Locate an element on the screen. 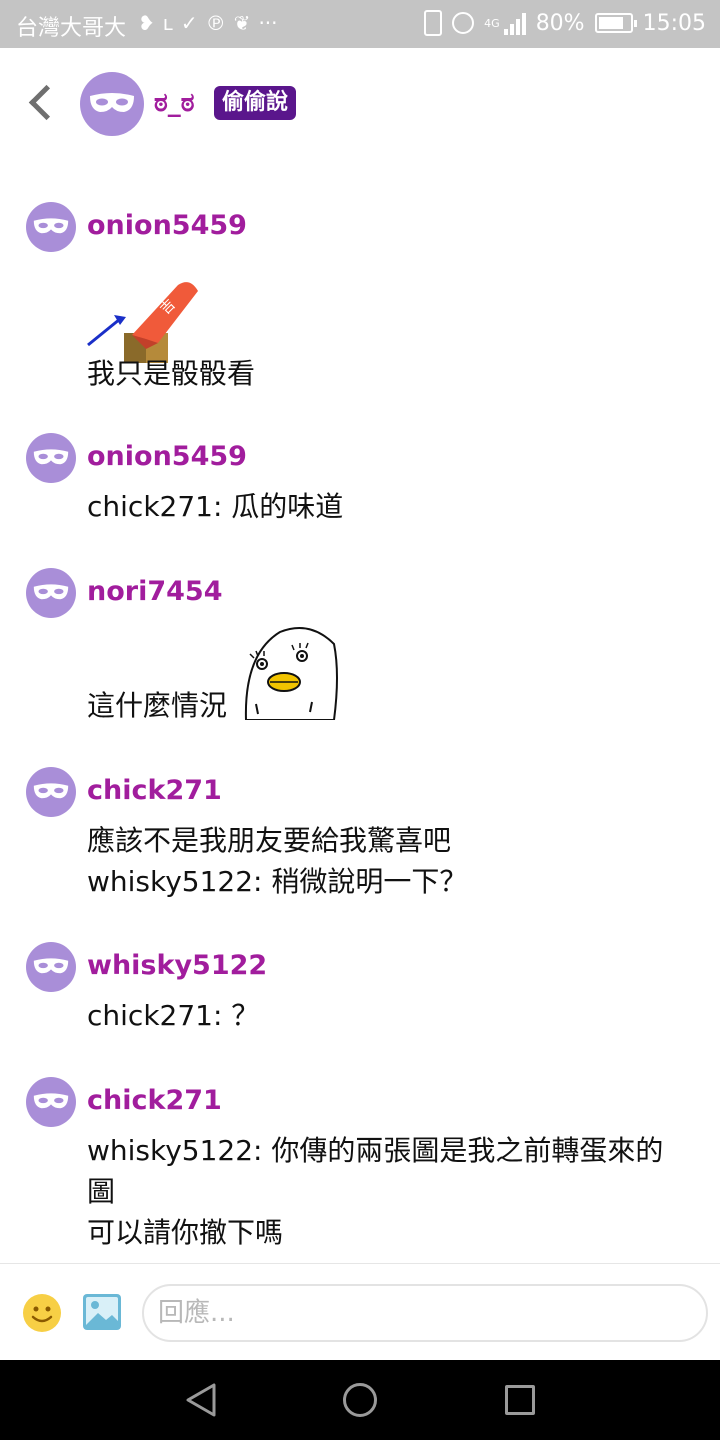 The height and width of the screenshot is (1440, 720). message-text: chick271: ？ is located at coordinates (173, 1015).